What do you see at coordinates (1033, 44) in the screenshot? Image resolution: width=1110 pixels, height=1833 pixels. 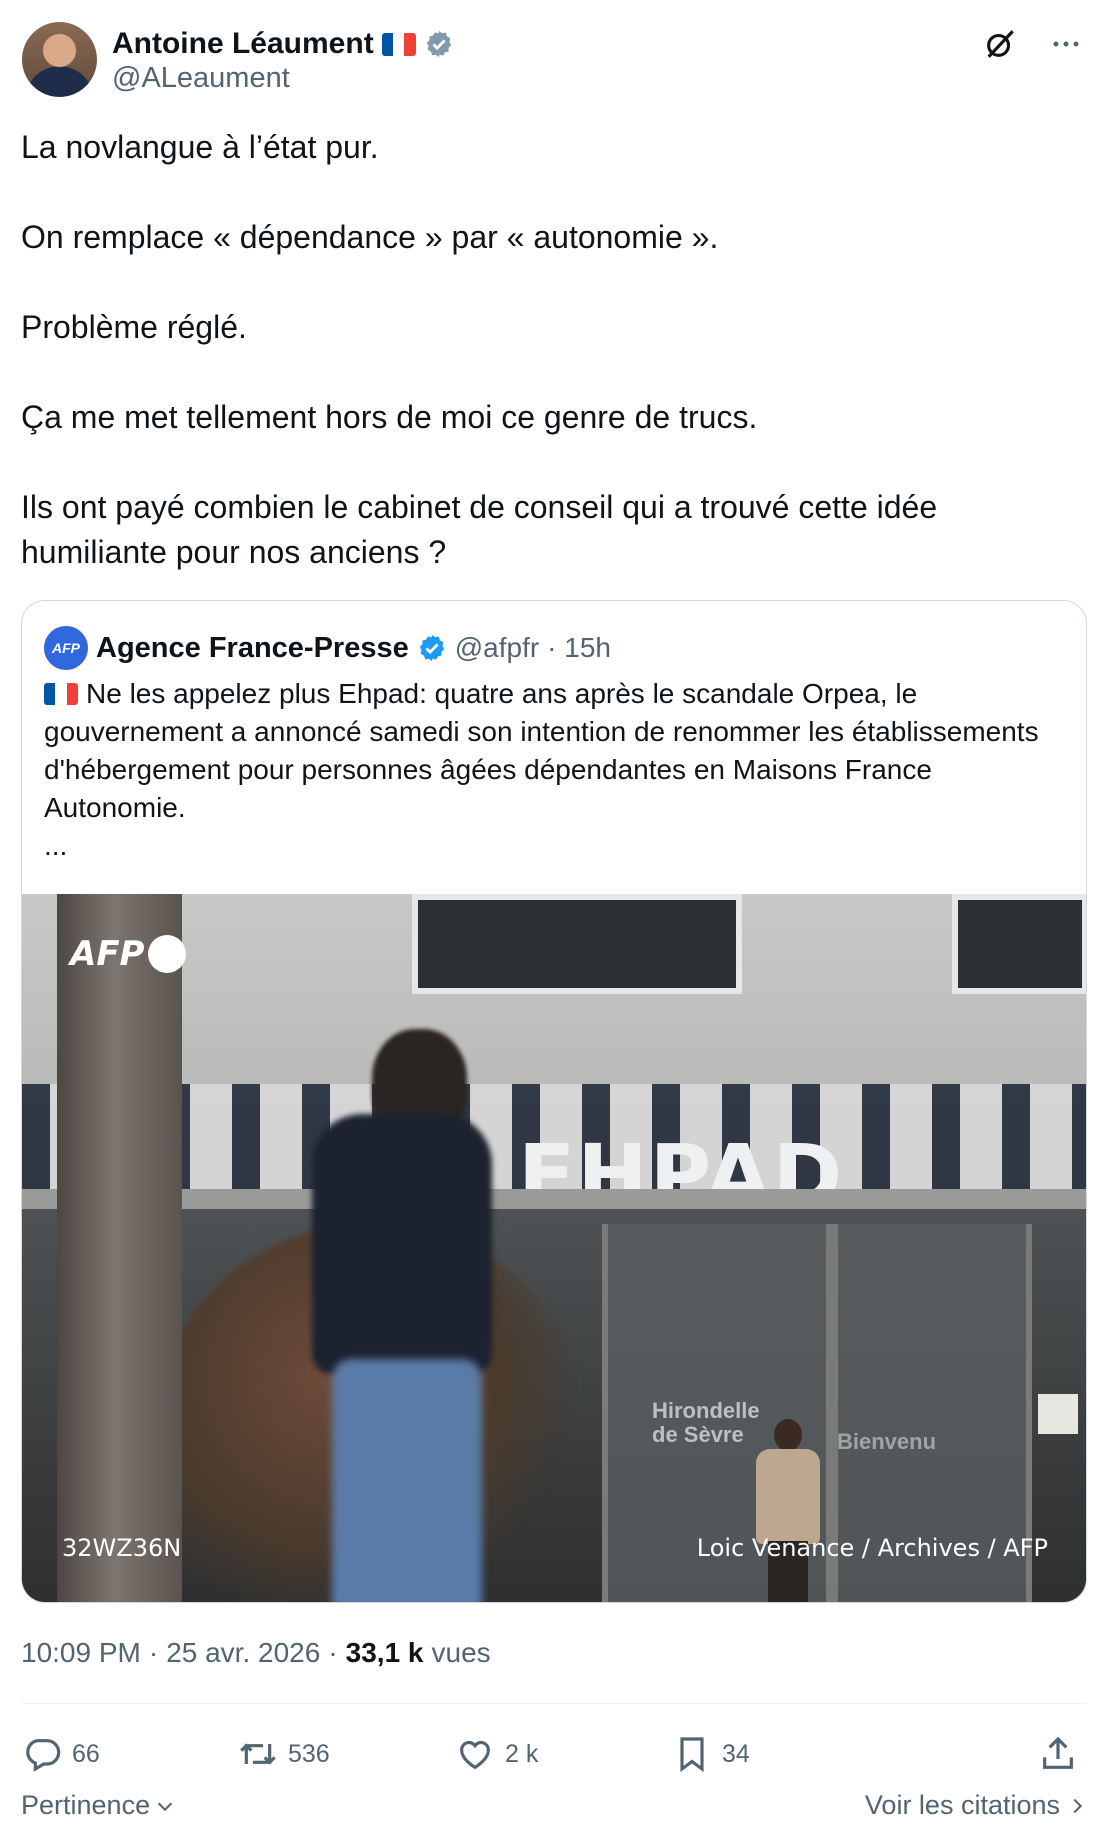 I see `top-actions` at bounding box center [1033, 44].